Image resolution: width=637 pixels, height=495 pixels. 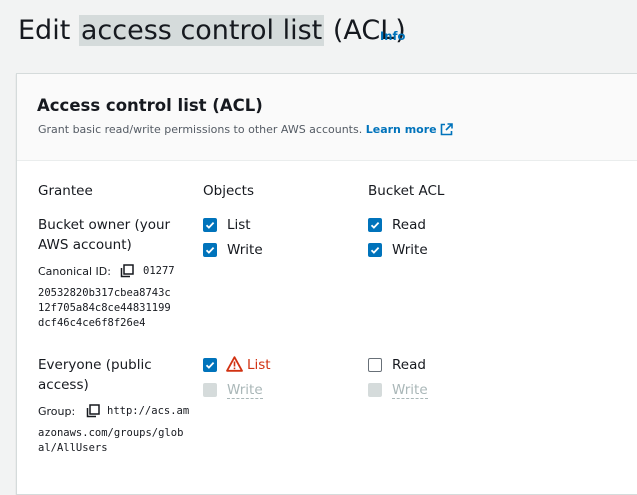 What do you see at coordinates (150, 105) in the screenshot?
I see `panel-title: Access control list (ACL)` at bounding box center [150, 105].